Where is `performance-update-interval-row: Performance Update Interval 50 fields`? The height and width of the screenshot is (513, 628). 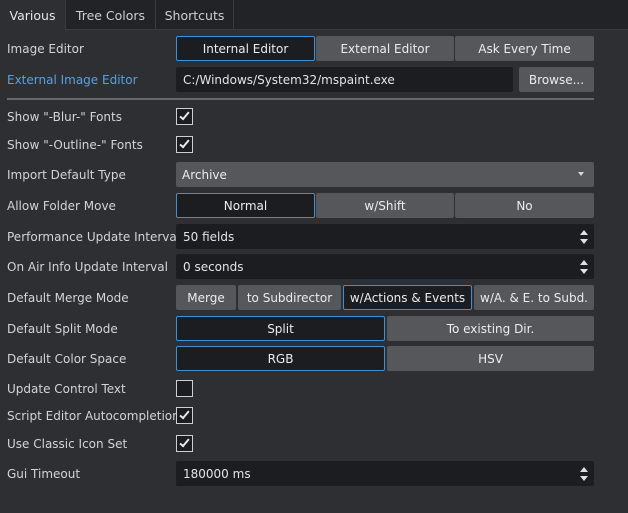
performance-update-interval-row: Performance Update Interval 50 fields is located at coordinates (300, 236).